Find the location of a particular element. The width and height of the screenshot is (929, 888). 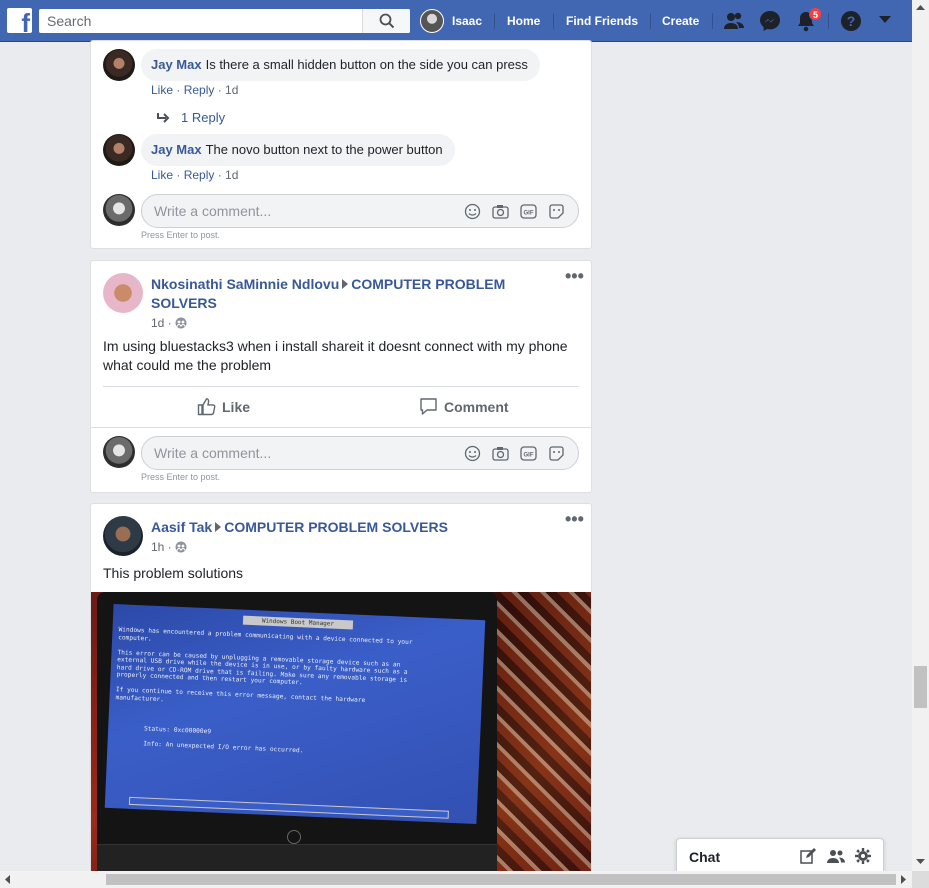

group-audience-icon is located at coordinates (181, 323).